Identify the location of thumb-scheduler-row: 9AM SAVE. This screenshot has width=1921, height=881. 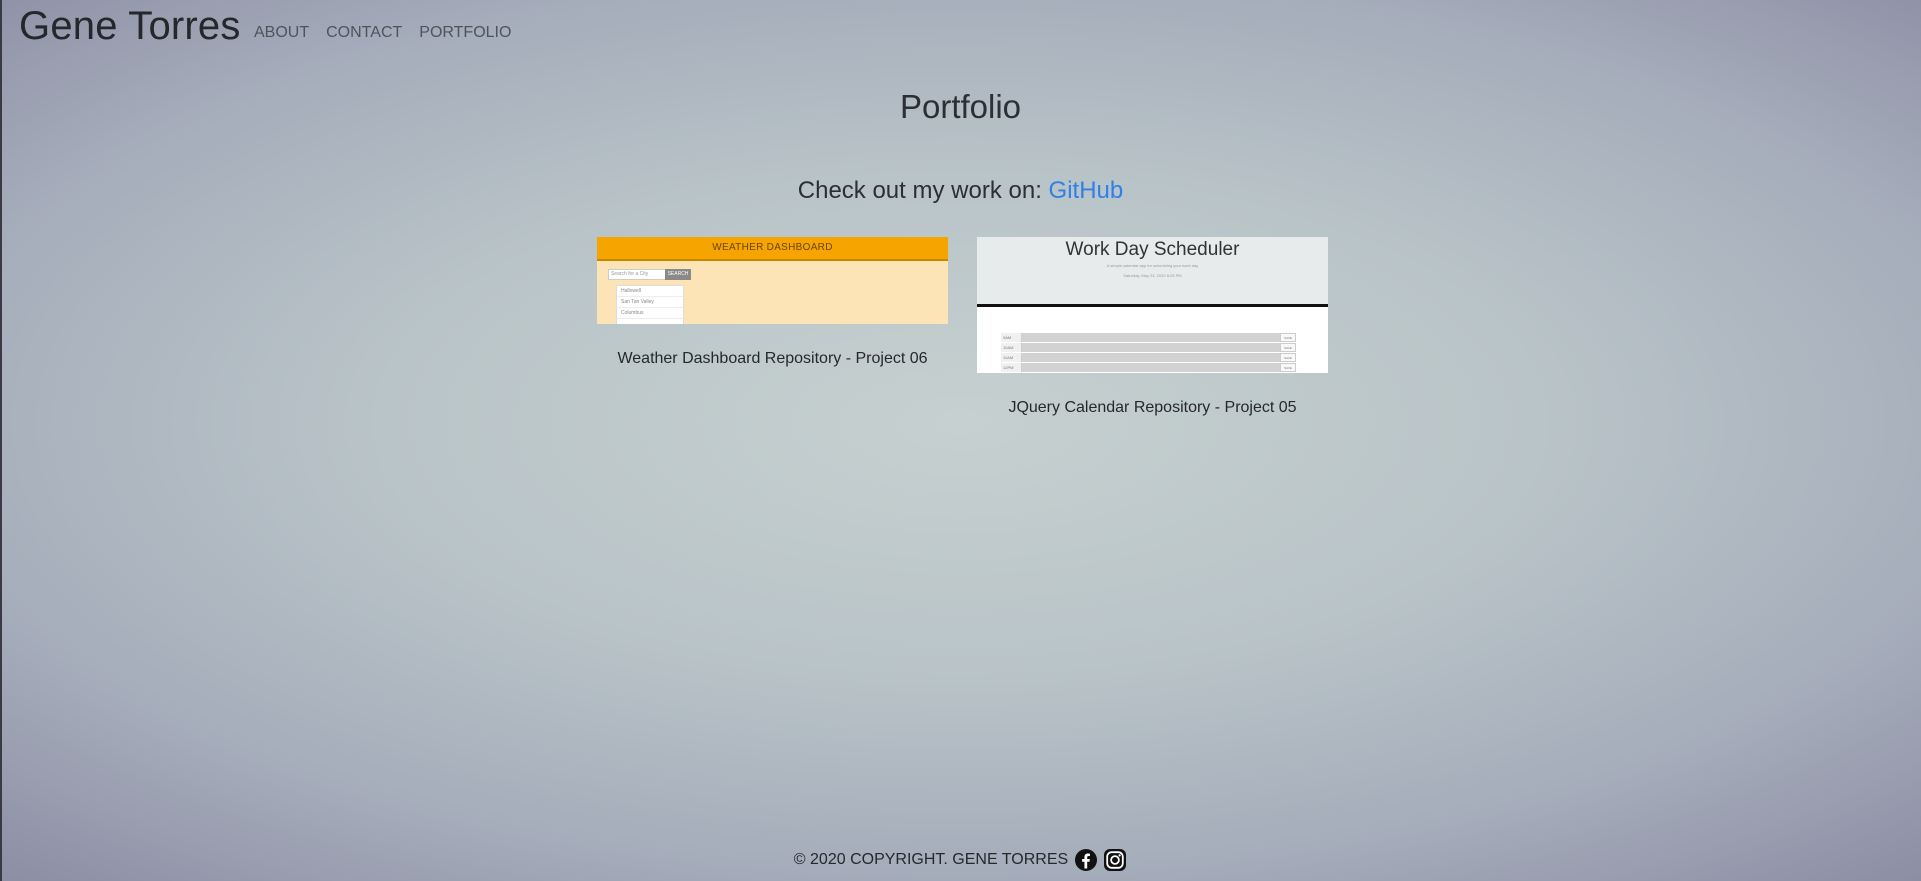
(1148, 338).